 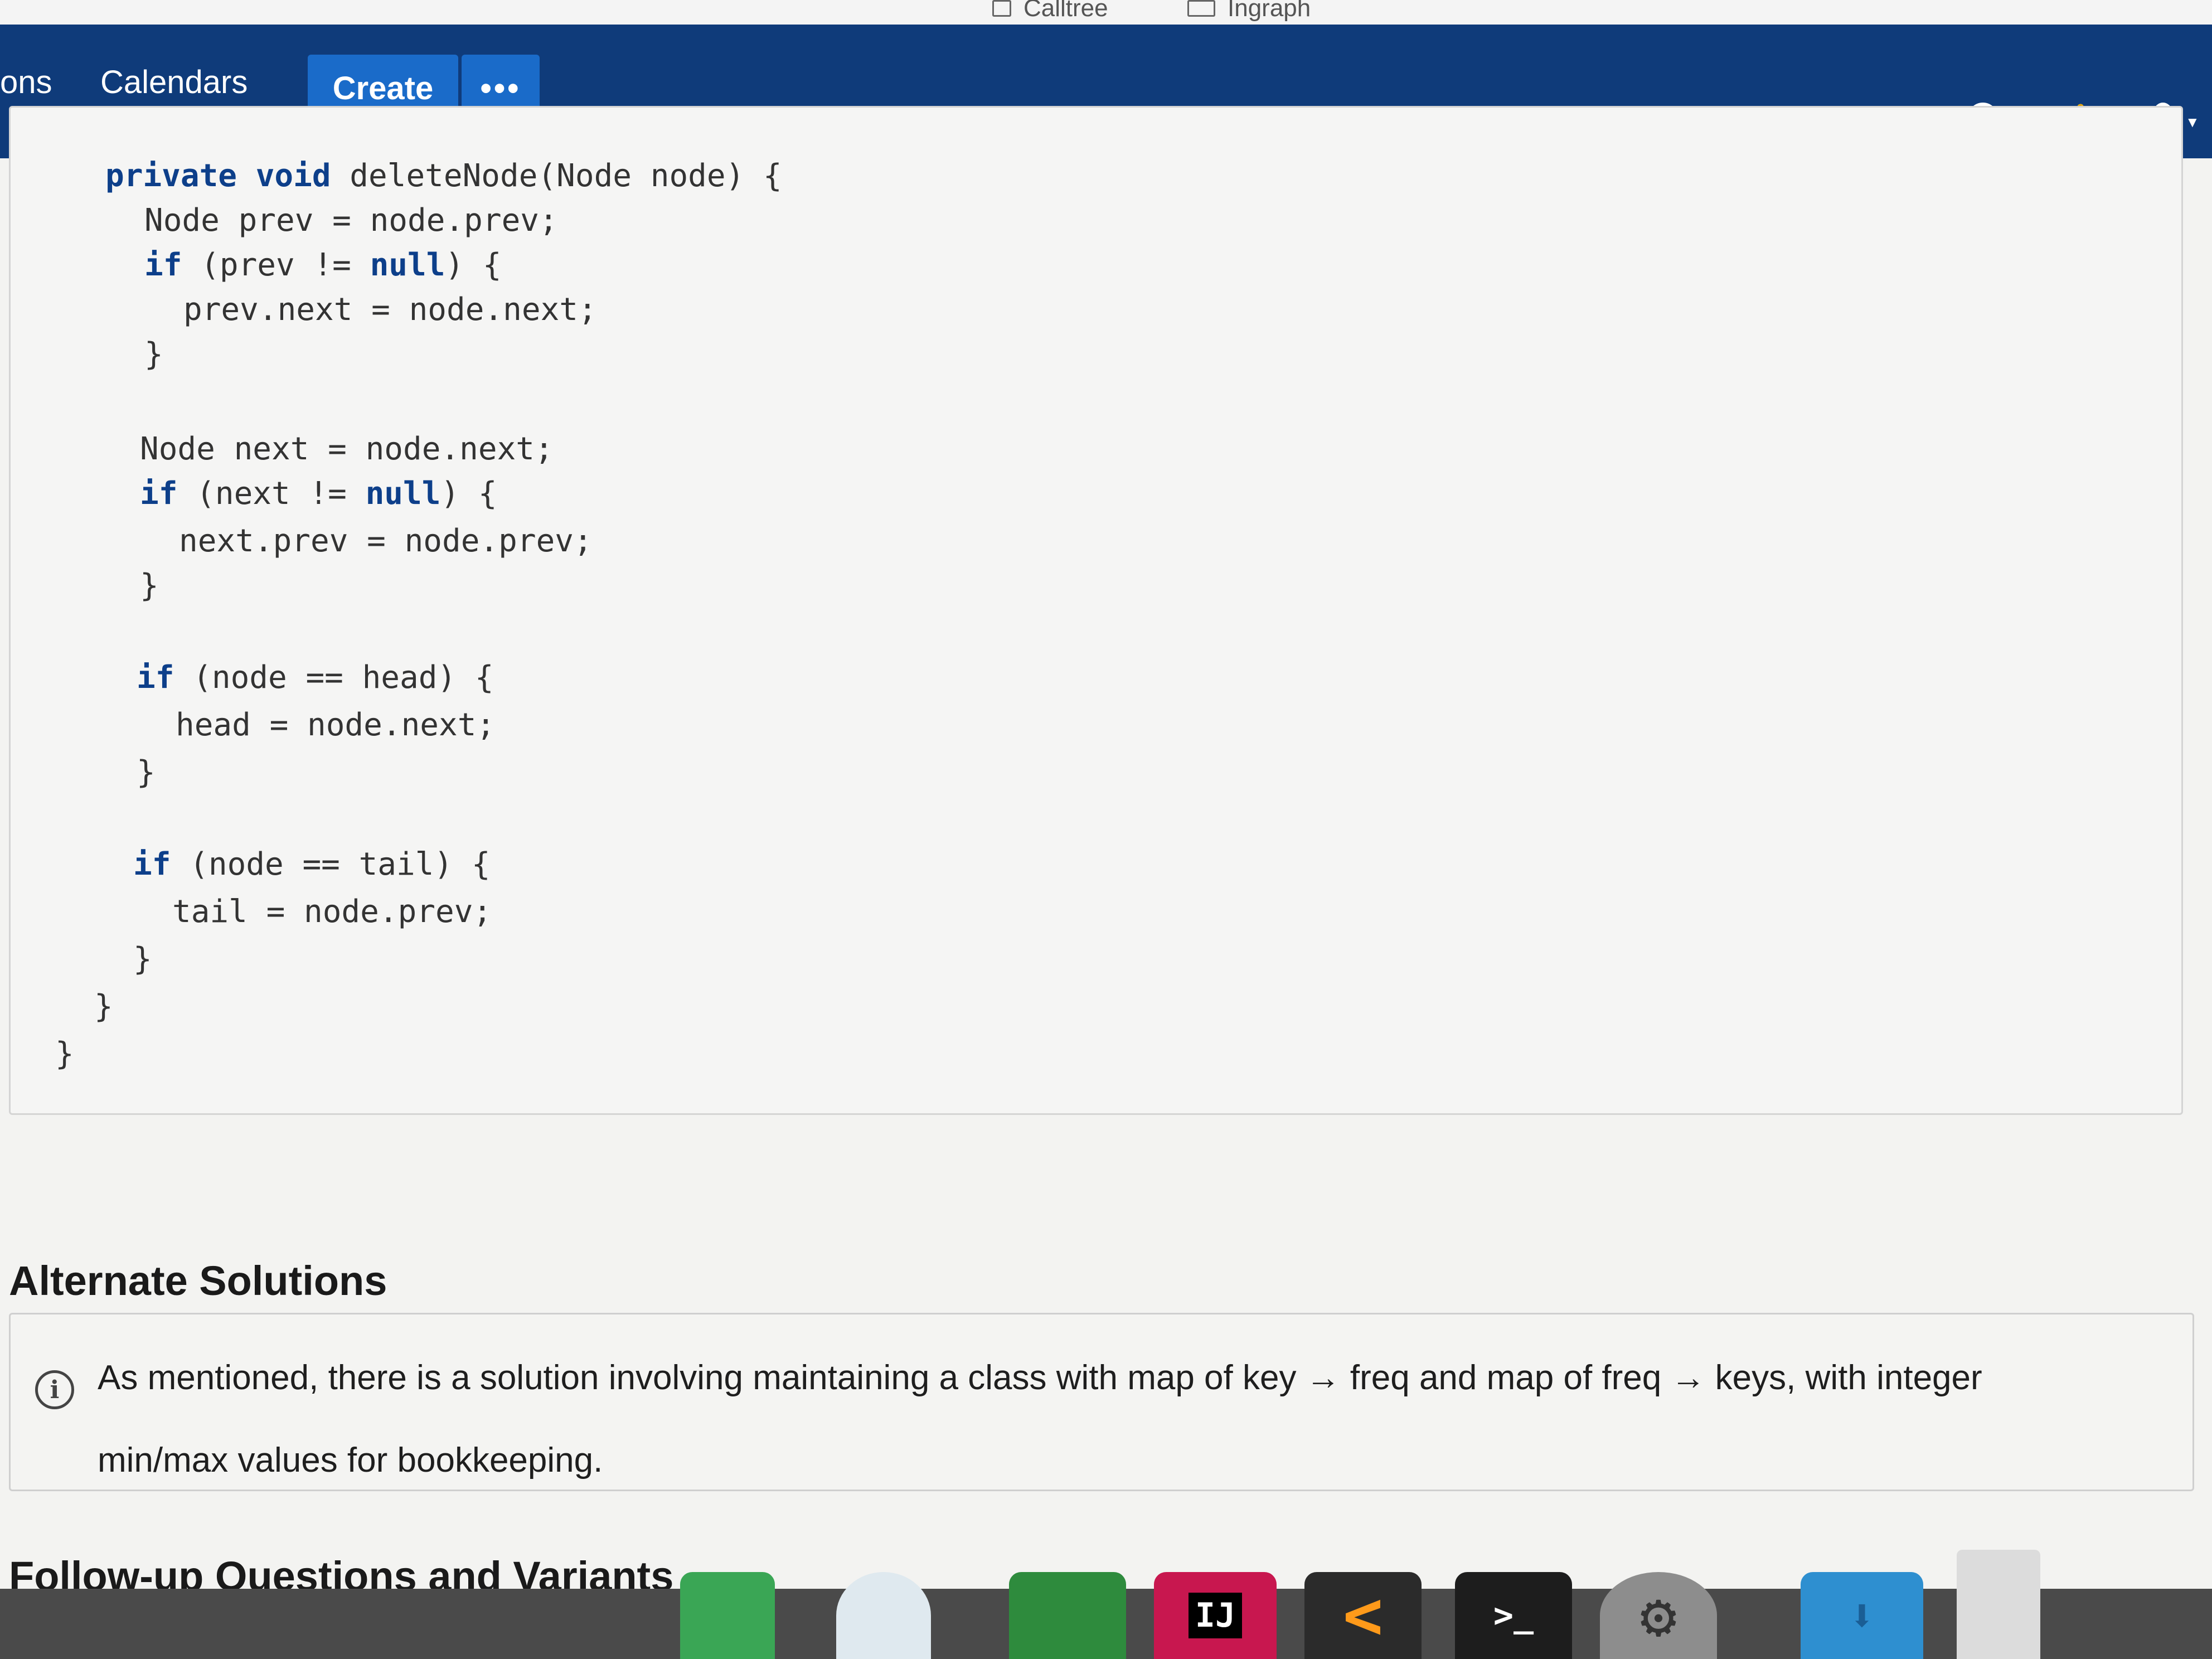 What do you see at coordinates (351, 220) in the screenshot?
I see `code-line: Node prev = node.prev;` at bounding box center [351, 220].